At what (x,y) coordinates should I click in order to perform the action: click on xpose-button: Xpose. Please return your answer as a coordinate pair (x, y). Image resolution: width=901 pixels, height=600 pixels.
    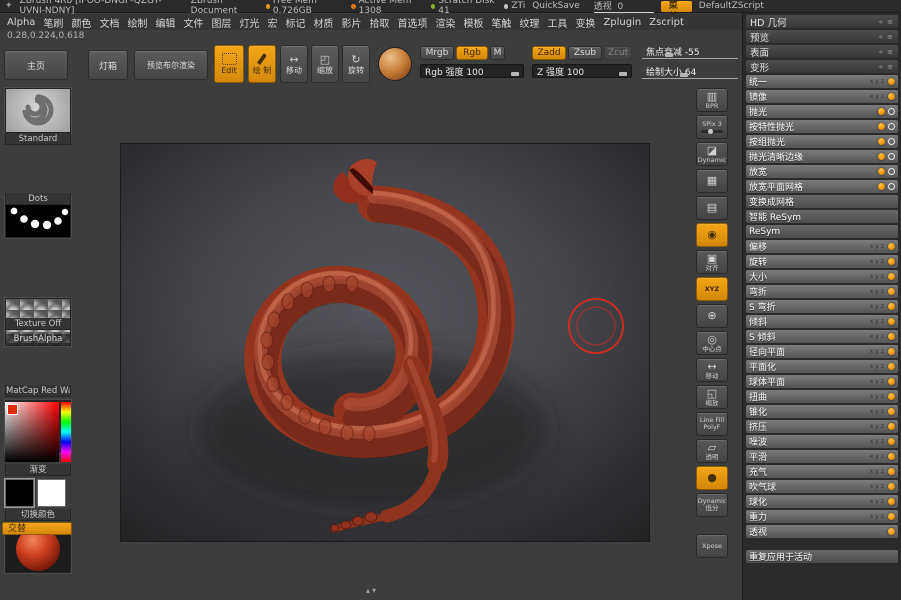
    Looking at the image, I should click on (712, 546).